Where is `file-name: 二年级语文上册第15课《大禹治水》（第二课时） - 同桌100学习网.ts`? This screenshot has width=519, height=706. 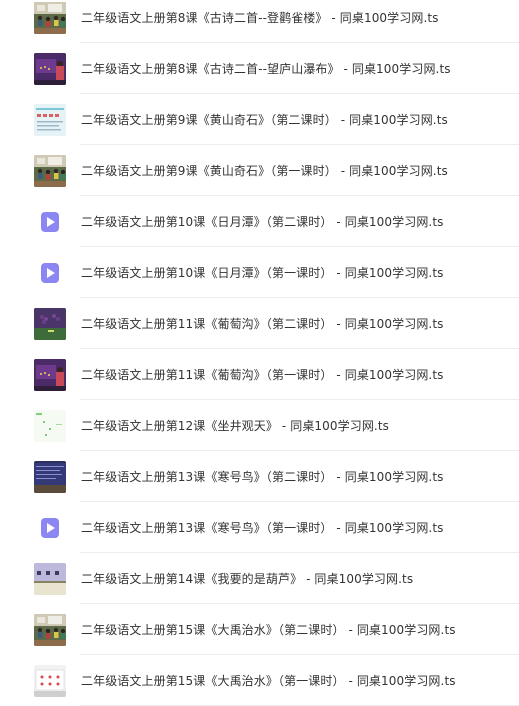 file-name: 二年级语文上册第15课《大禹治水》（第二课时） - 同桌100学习网.ts is located at coordinates (268, 629).